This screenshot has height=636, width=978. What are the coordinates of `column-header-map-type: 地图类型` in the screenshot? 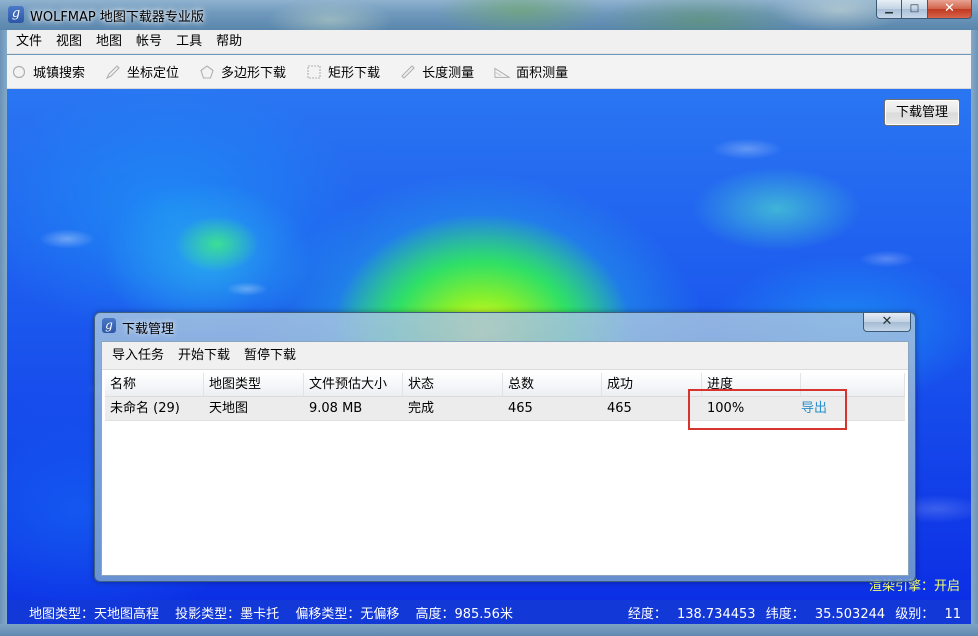 It's located at (254, 384).